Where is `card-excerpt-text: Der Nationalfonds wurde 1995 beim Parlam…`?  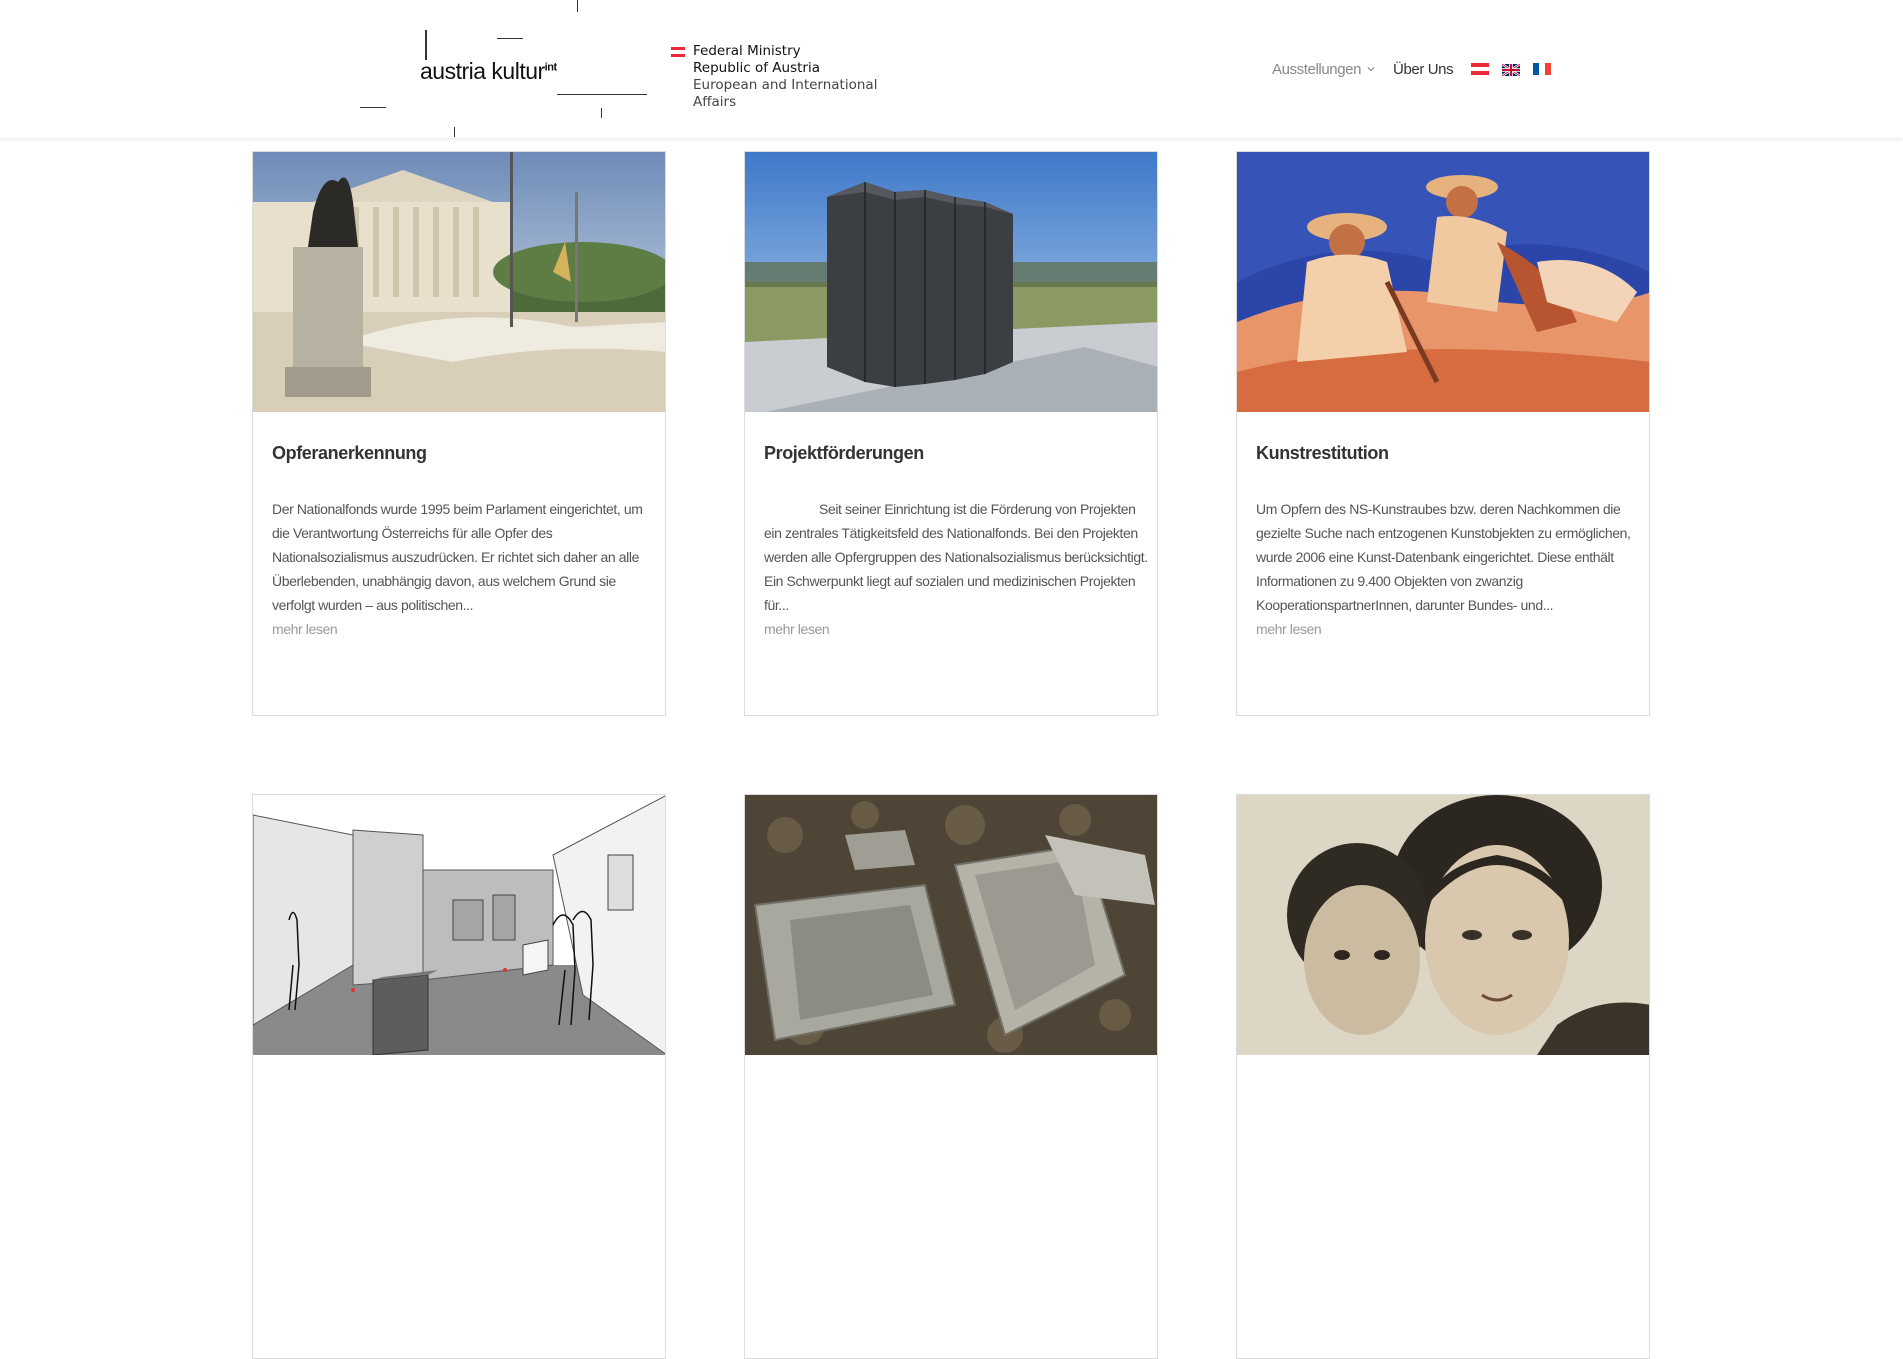 card-excerpt-text: Der Nationalfonds wurde 1995 beim Parlam… is located at coordinates (457, 557).